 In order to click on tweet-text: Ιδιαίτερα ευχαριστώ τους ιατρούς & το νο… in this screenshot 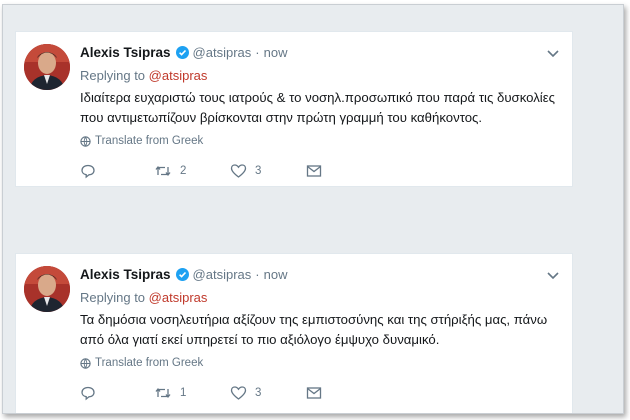, I will do `click(317, 107)`.